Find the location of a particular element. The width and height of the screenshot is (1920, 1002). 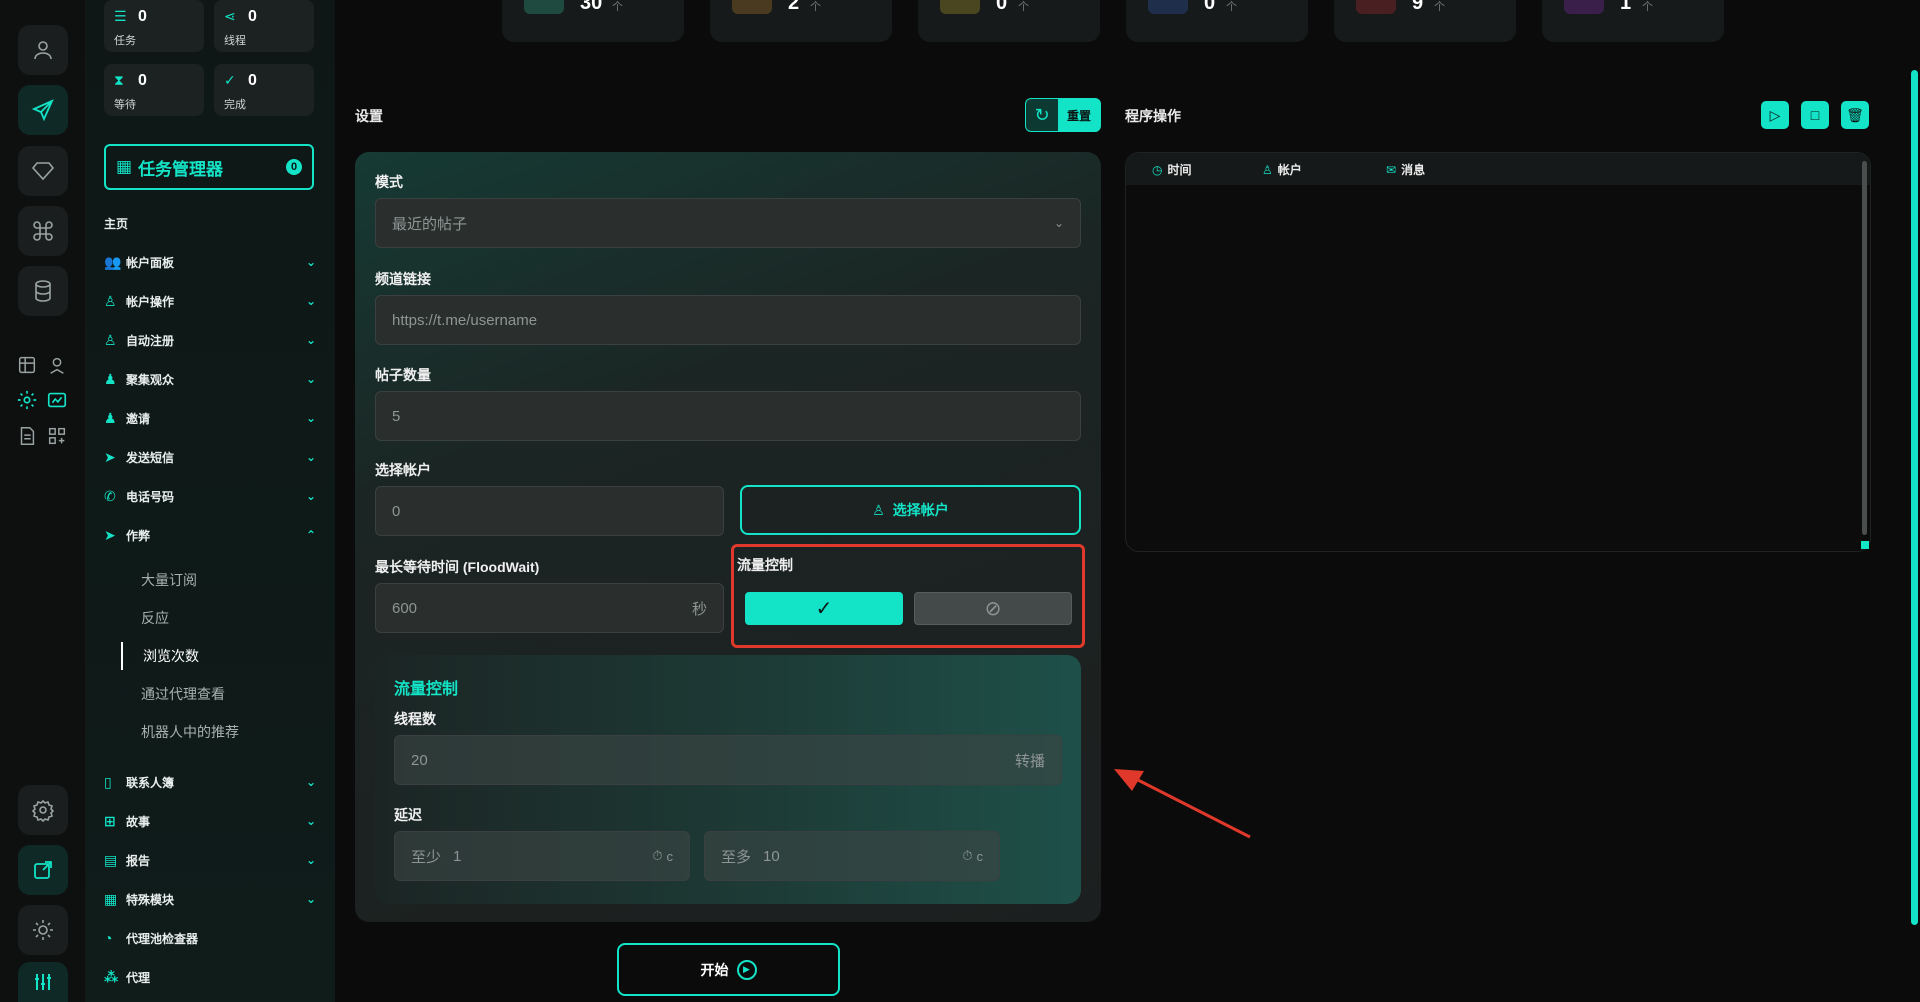

choose-accounts-button: ♙ 选择帐户 is located at coordinates (910, 510).